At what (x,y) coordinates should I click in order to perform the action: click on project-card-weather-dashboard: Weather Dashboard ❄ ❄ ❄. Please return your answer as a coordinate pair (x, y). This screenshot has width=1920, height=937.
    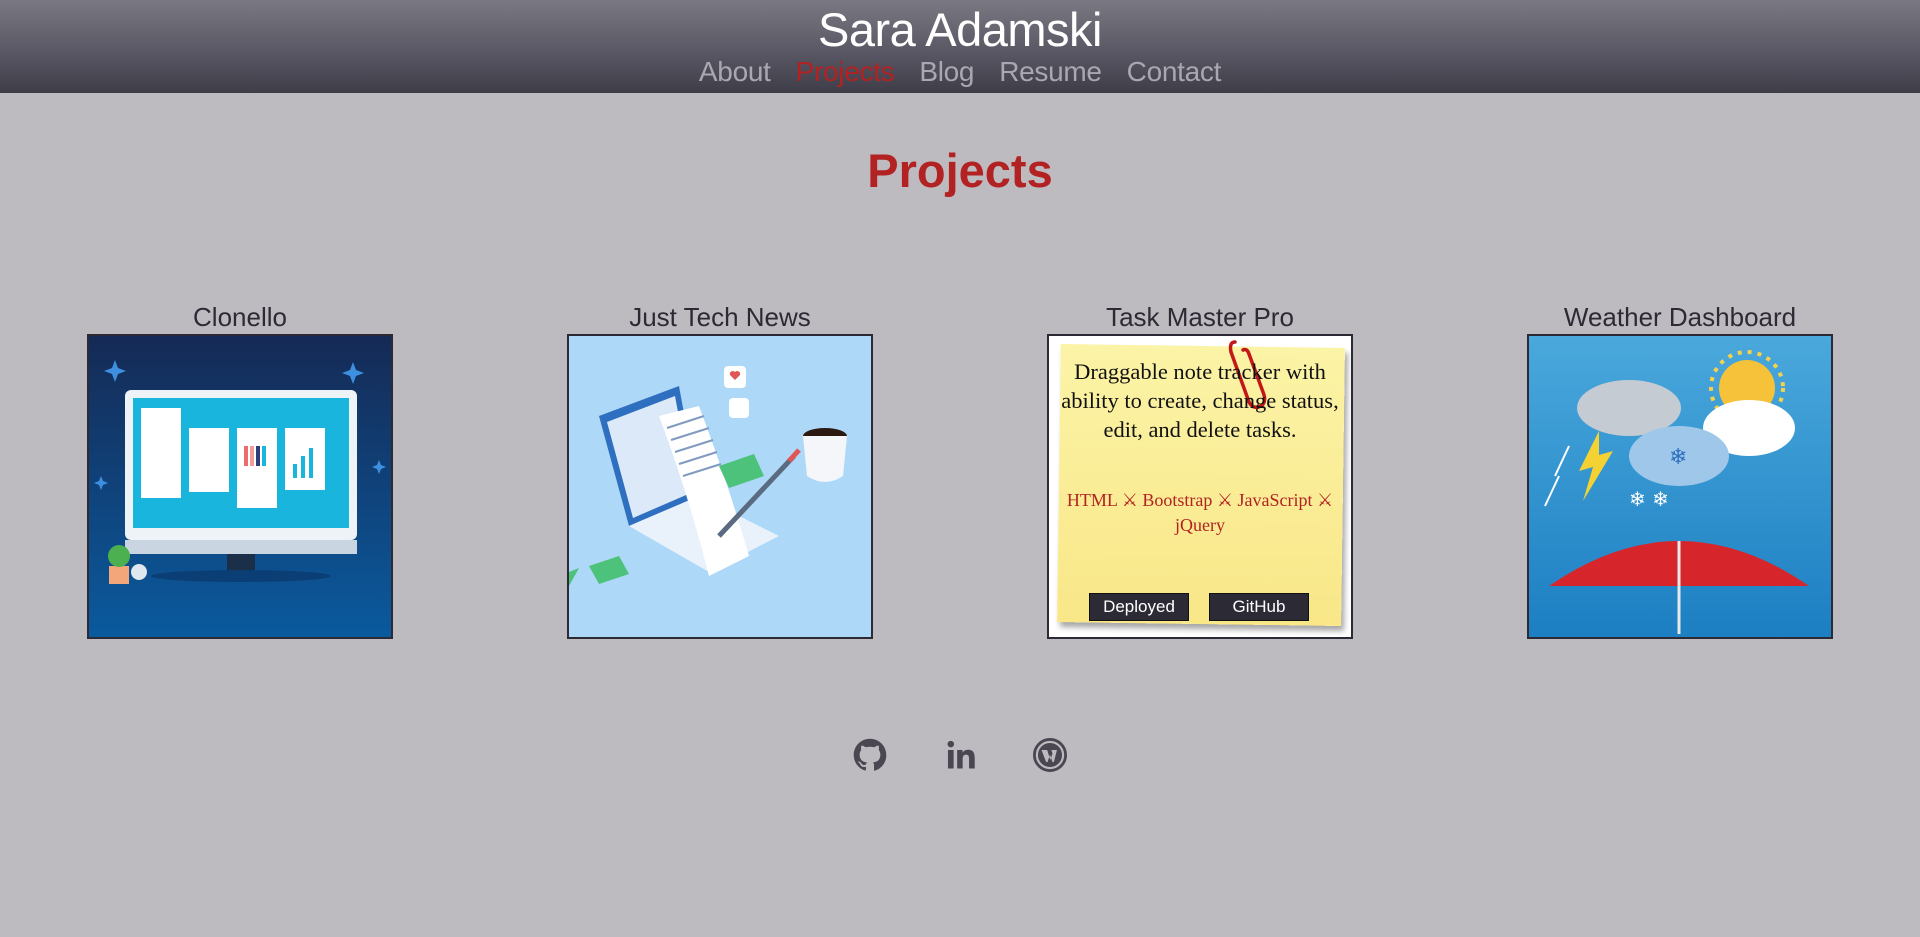
    Looking at the image, I should click on (1680, 469).